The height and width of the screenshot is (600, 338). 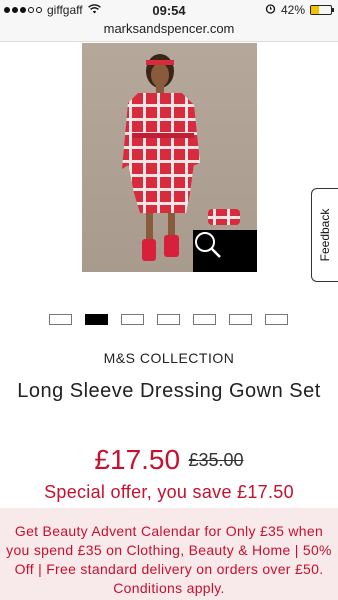 What do you see at coordinates (216, 459) in the screenshot?
I see `original-price: £35.00` at bounding box center [216, 459].